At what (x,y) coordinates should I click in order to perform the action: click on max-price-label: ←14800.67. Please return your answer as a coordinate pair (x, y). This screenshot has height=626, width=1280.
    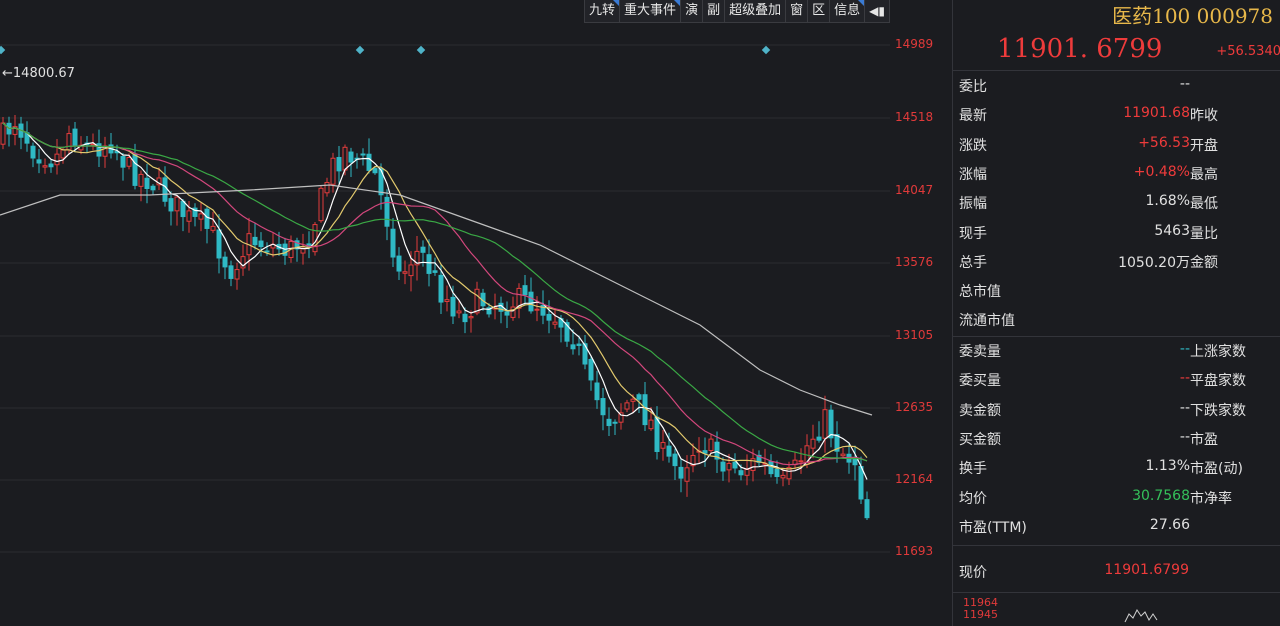
    Looking at the image, I should click on (38, 73).